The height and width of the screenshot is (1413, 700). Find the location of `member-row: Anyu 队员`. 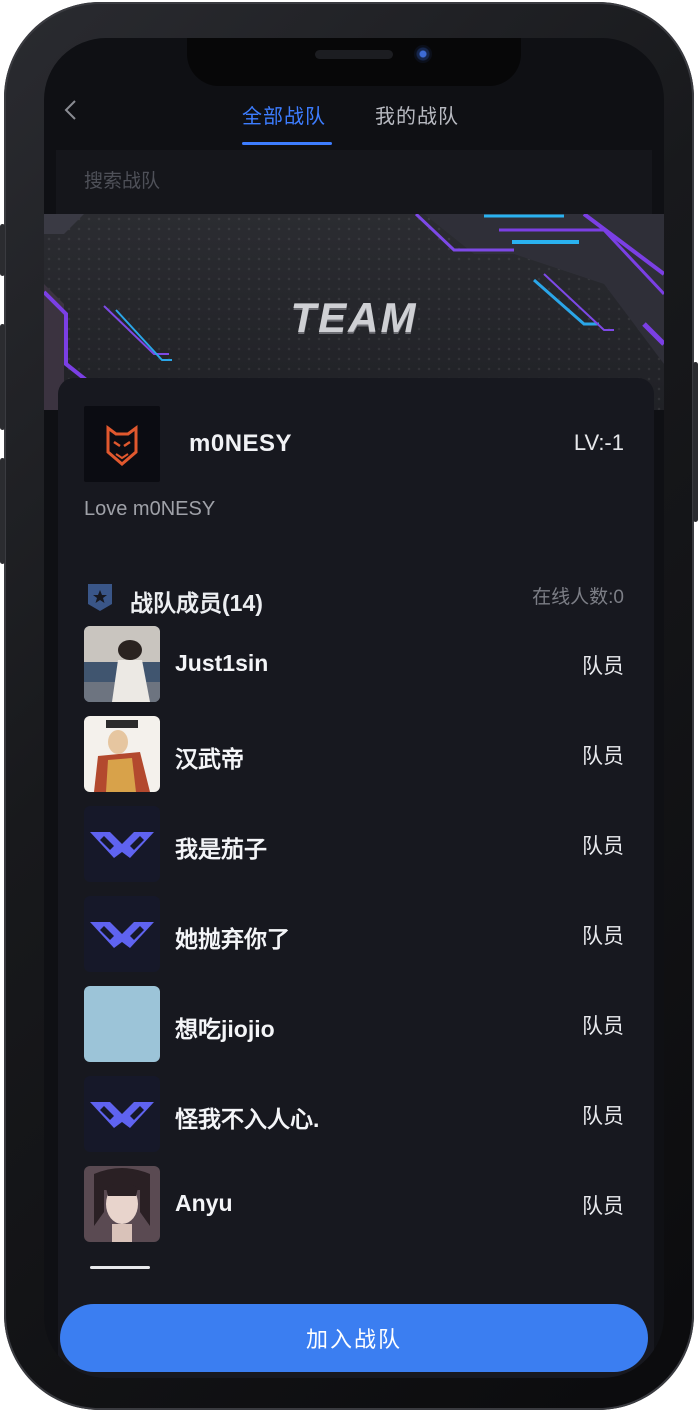

member-row: Anyu 队员 is located at coordinates (354, 1204).